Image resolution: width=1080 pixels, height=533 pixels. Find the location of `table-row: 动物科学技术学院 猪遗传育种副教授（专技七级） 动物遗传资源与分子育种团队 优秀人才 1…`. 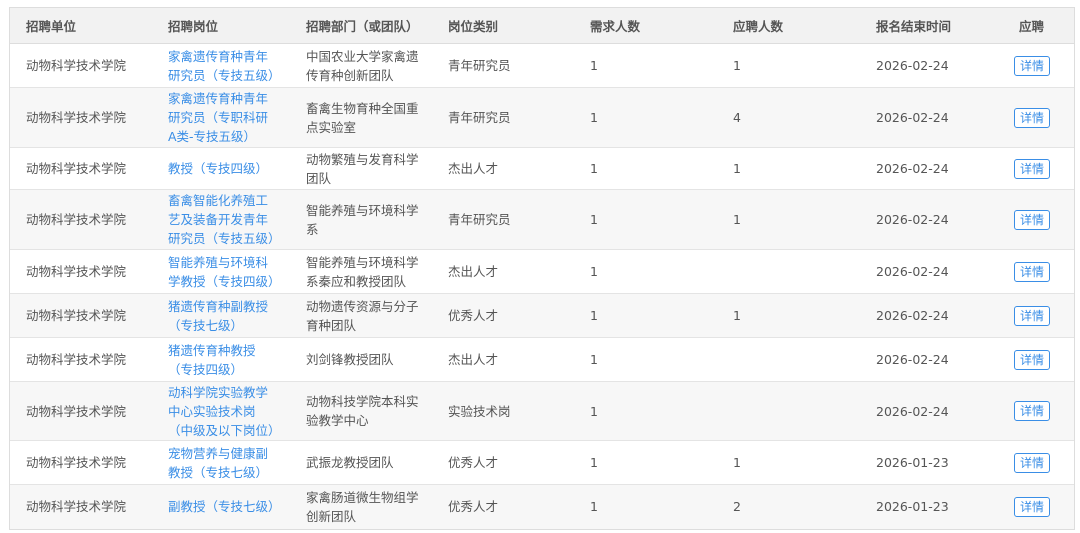

table-row: 动物科学技术学院 猪遗传育种副教授（专技七级） 动物遗传资源与分子育种团队 优秀人才 1… is located at coordinates (542, 315).